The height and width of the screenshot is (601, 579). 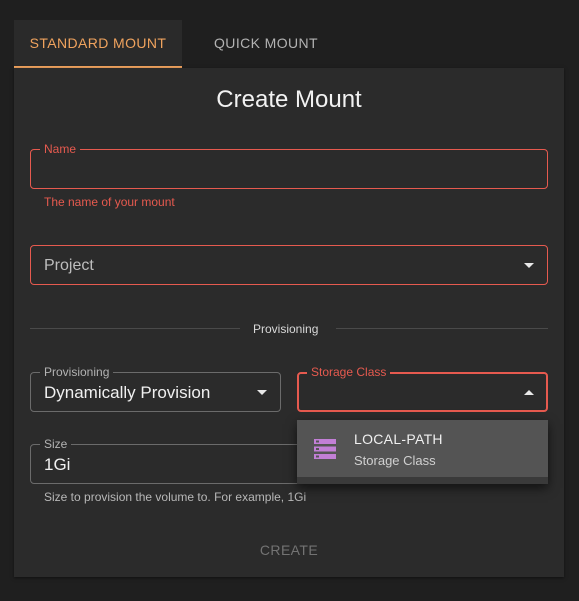 What do you see at coordinates (349, 372) in the screenshot?
I see `storage-class-label: Storage Class` at bounding box center [349, 372].